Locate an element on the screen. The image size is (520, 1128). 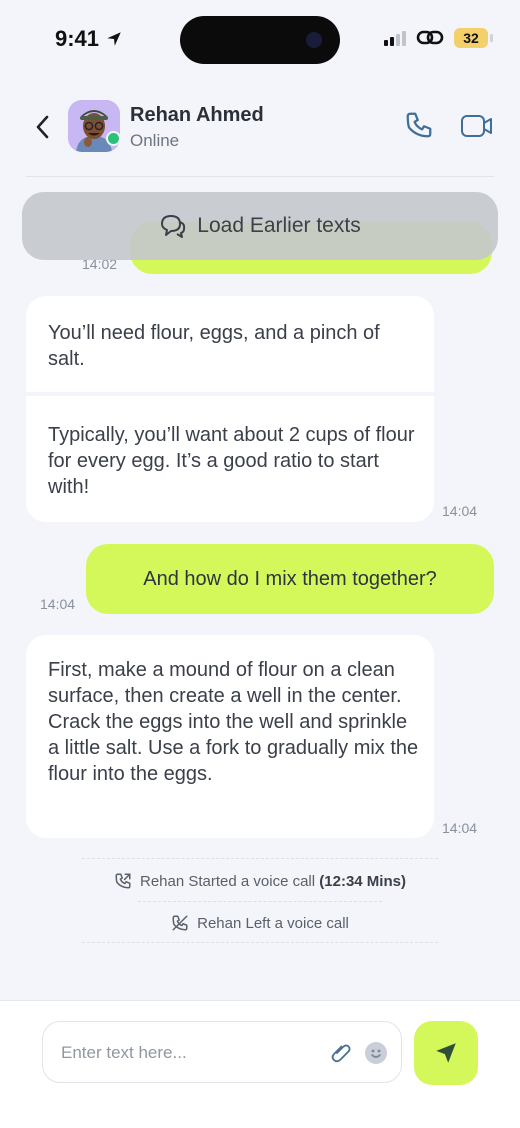
status-bar: 9:41 32 is located at coordinates (260, 40).